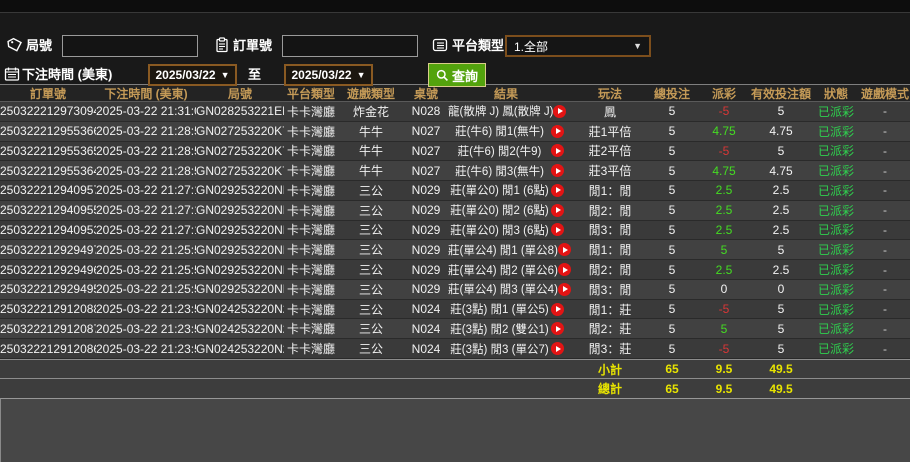 The height and width of the screenshot is (462, 910). I want to click on result-text: 莊(單公4) 閒1 (單公8), so click(503, 250).